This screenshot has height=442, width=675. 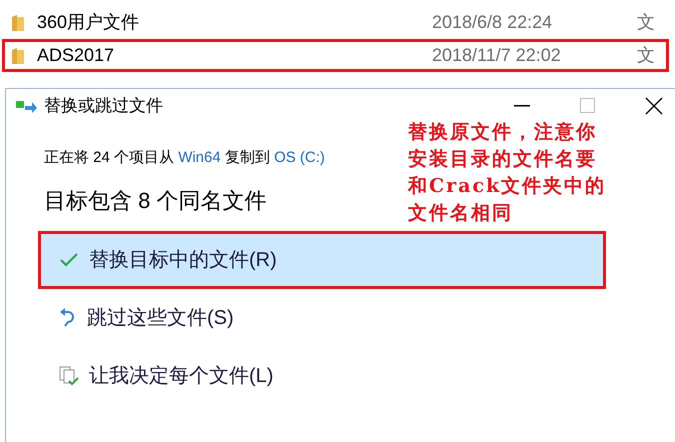 What do you see at coordinates (103, 106) in the screenshot?
I see `window-title: 替换或跳过文件` at bounding box center [103, 106].